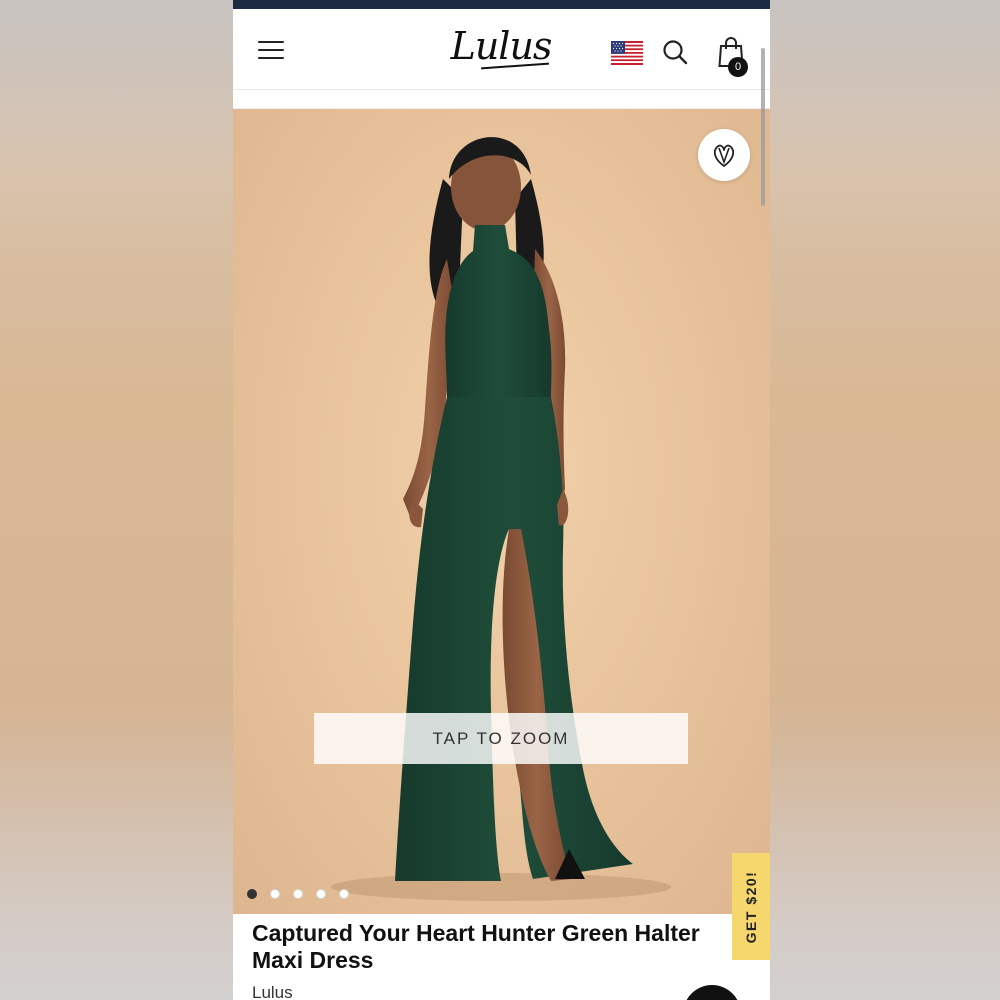 The height and width of the screenshot is (1000, 1000). What do you see at coordinates (763, 127) in the screenshot?
I see `page-scrollbar` at bounding box center [763, 127].